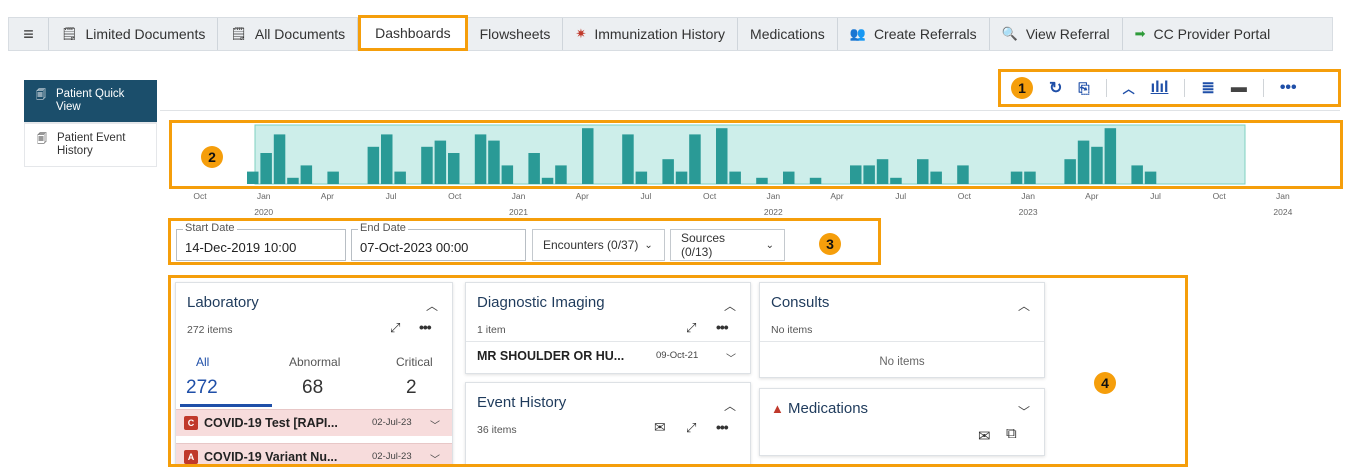 This screenshot has height=474, width=1351. Describe the element at coordinates (1203, 34) in the screenshot. I see `tab-cc-provider-portal: ➡ CC Provider Portal` at that location.